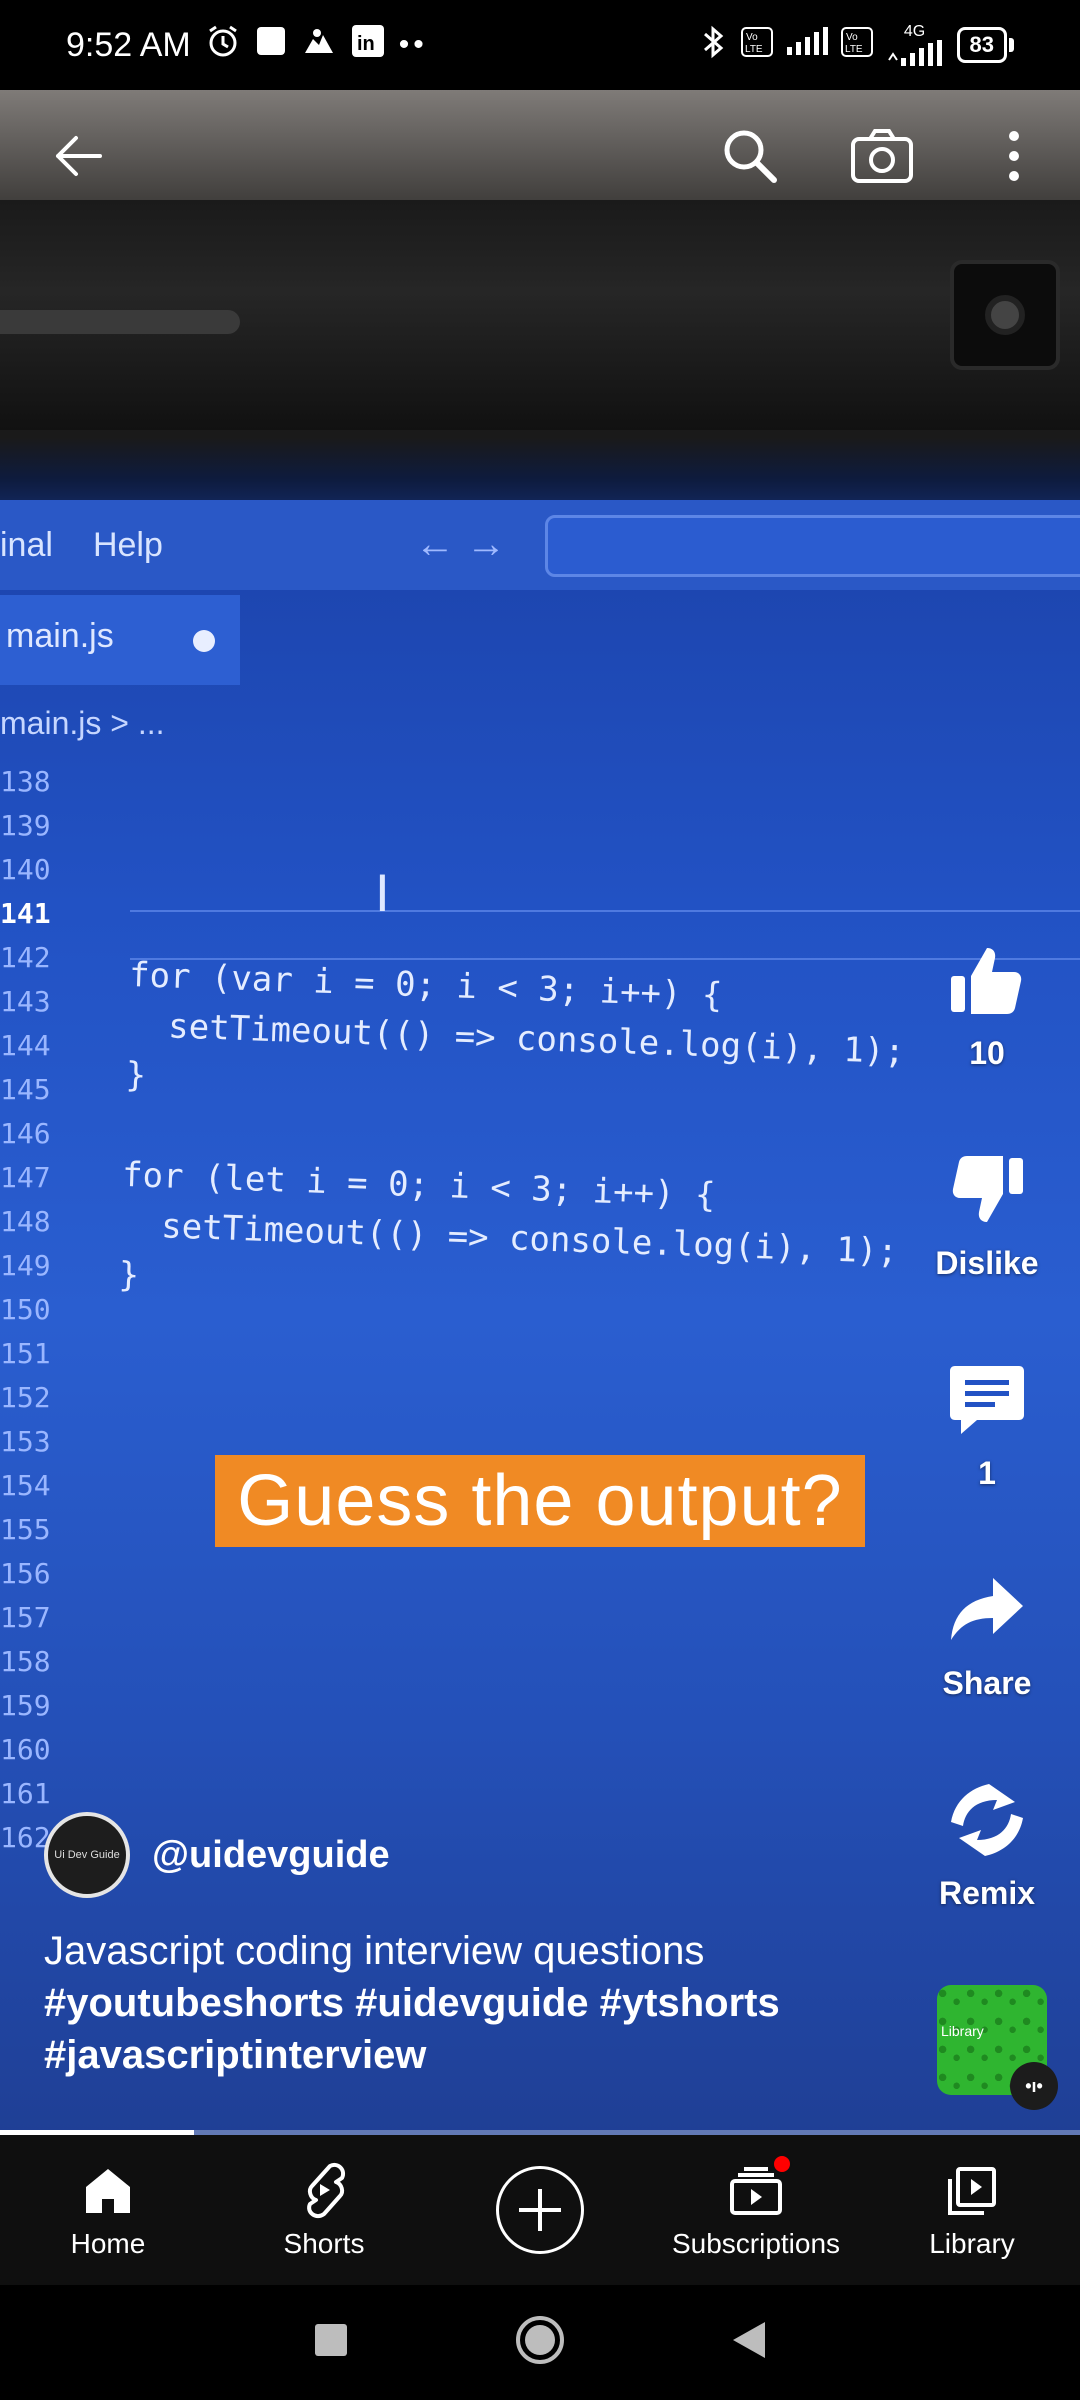  What do you see at coordinates (1034, 2086) in the screenshot?
I see `sound-wave-icon: •ı•` at bounding box center [1034, 2086].